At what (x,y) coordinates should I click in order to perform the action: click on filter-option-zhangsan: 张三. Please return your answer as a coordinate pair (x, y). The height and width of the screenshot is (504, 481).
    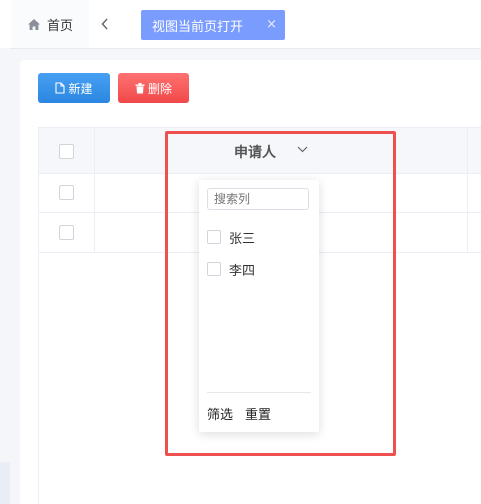
    Looking at the image, I should click on (231, 237).